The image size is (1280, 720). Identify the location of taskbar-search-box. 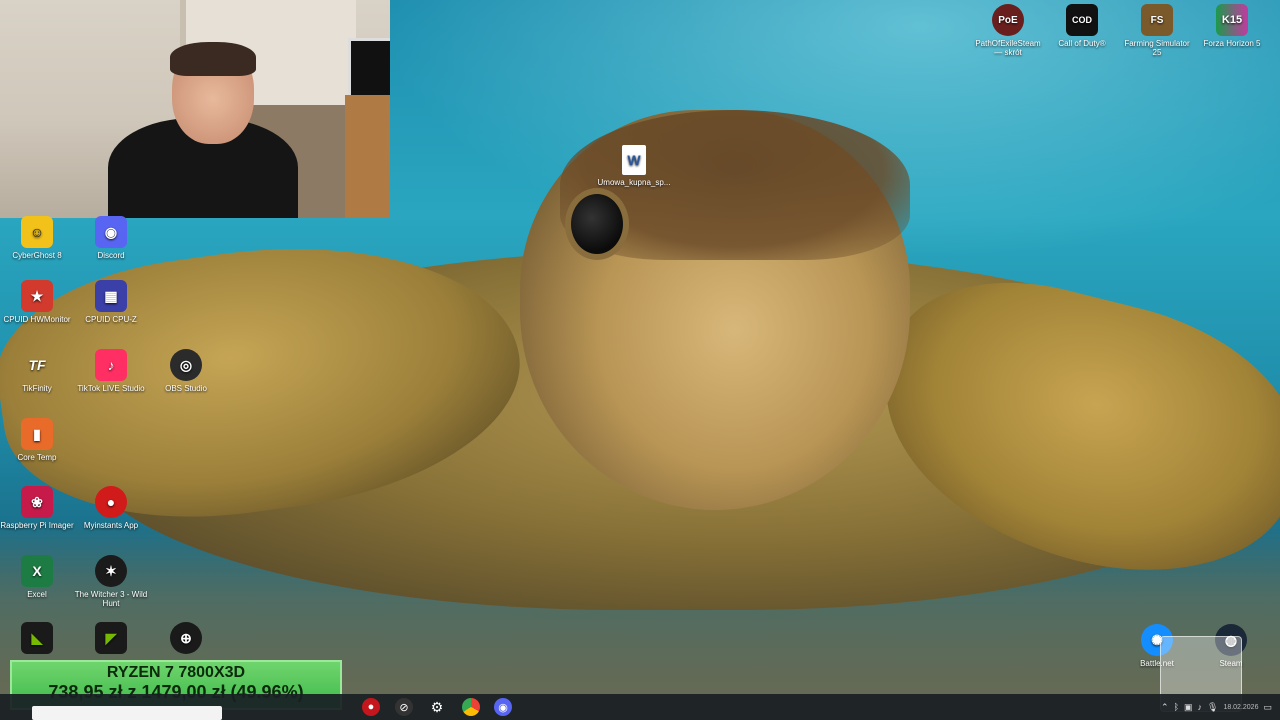
(127, 713).